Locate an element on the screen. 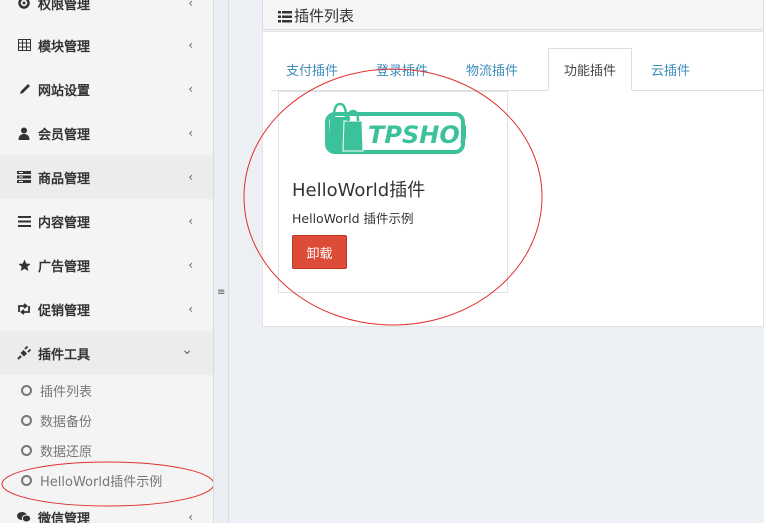 The height and width of the screenshot is (523, 764). sidebar-item-label: 促销管理 is located at coordinates (64, 311).